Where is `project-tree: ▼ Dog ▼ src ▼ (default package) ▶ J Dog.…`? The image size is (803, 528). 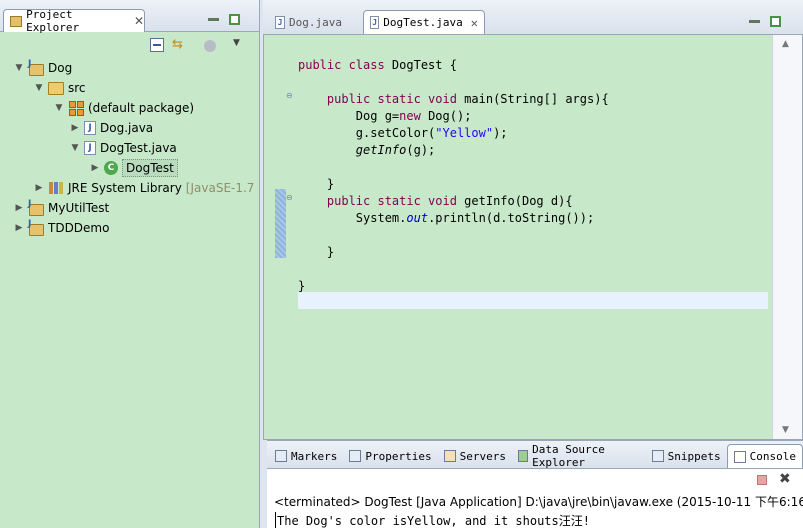
project-tree: ▼ Dog ▼ src ▼ (default package) ▶ J Dog.… is located at coordinates (130, 148).